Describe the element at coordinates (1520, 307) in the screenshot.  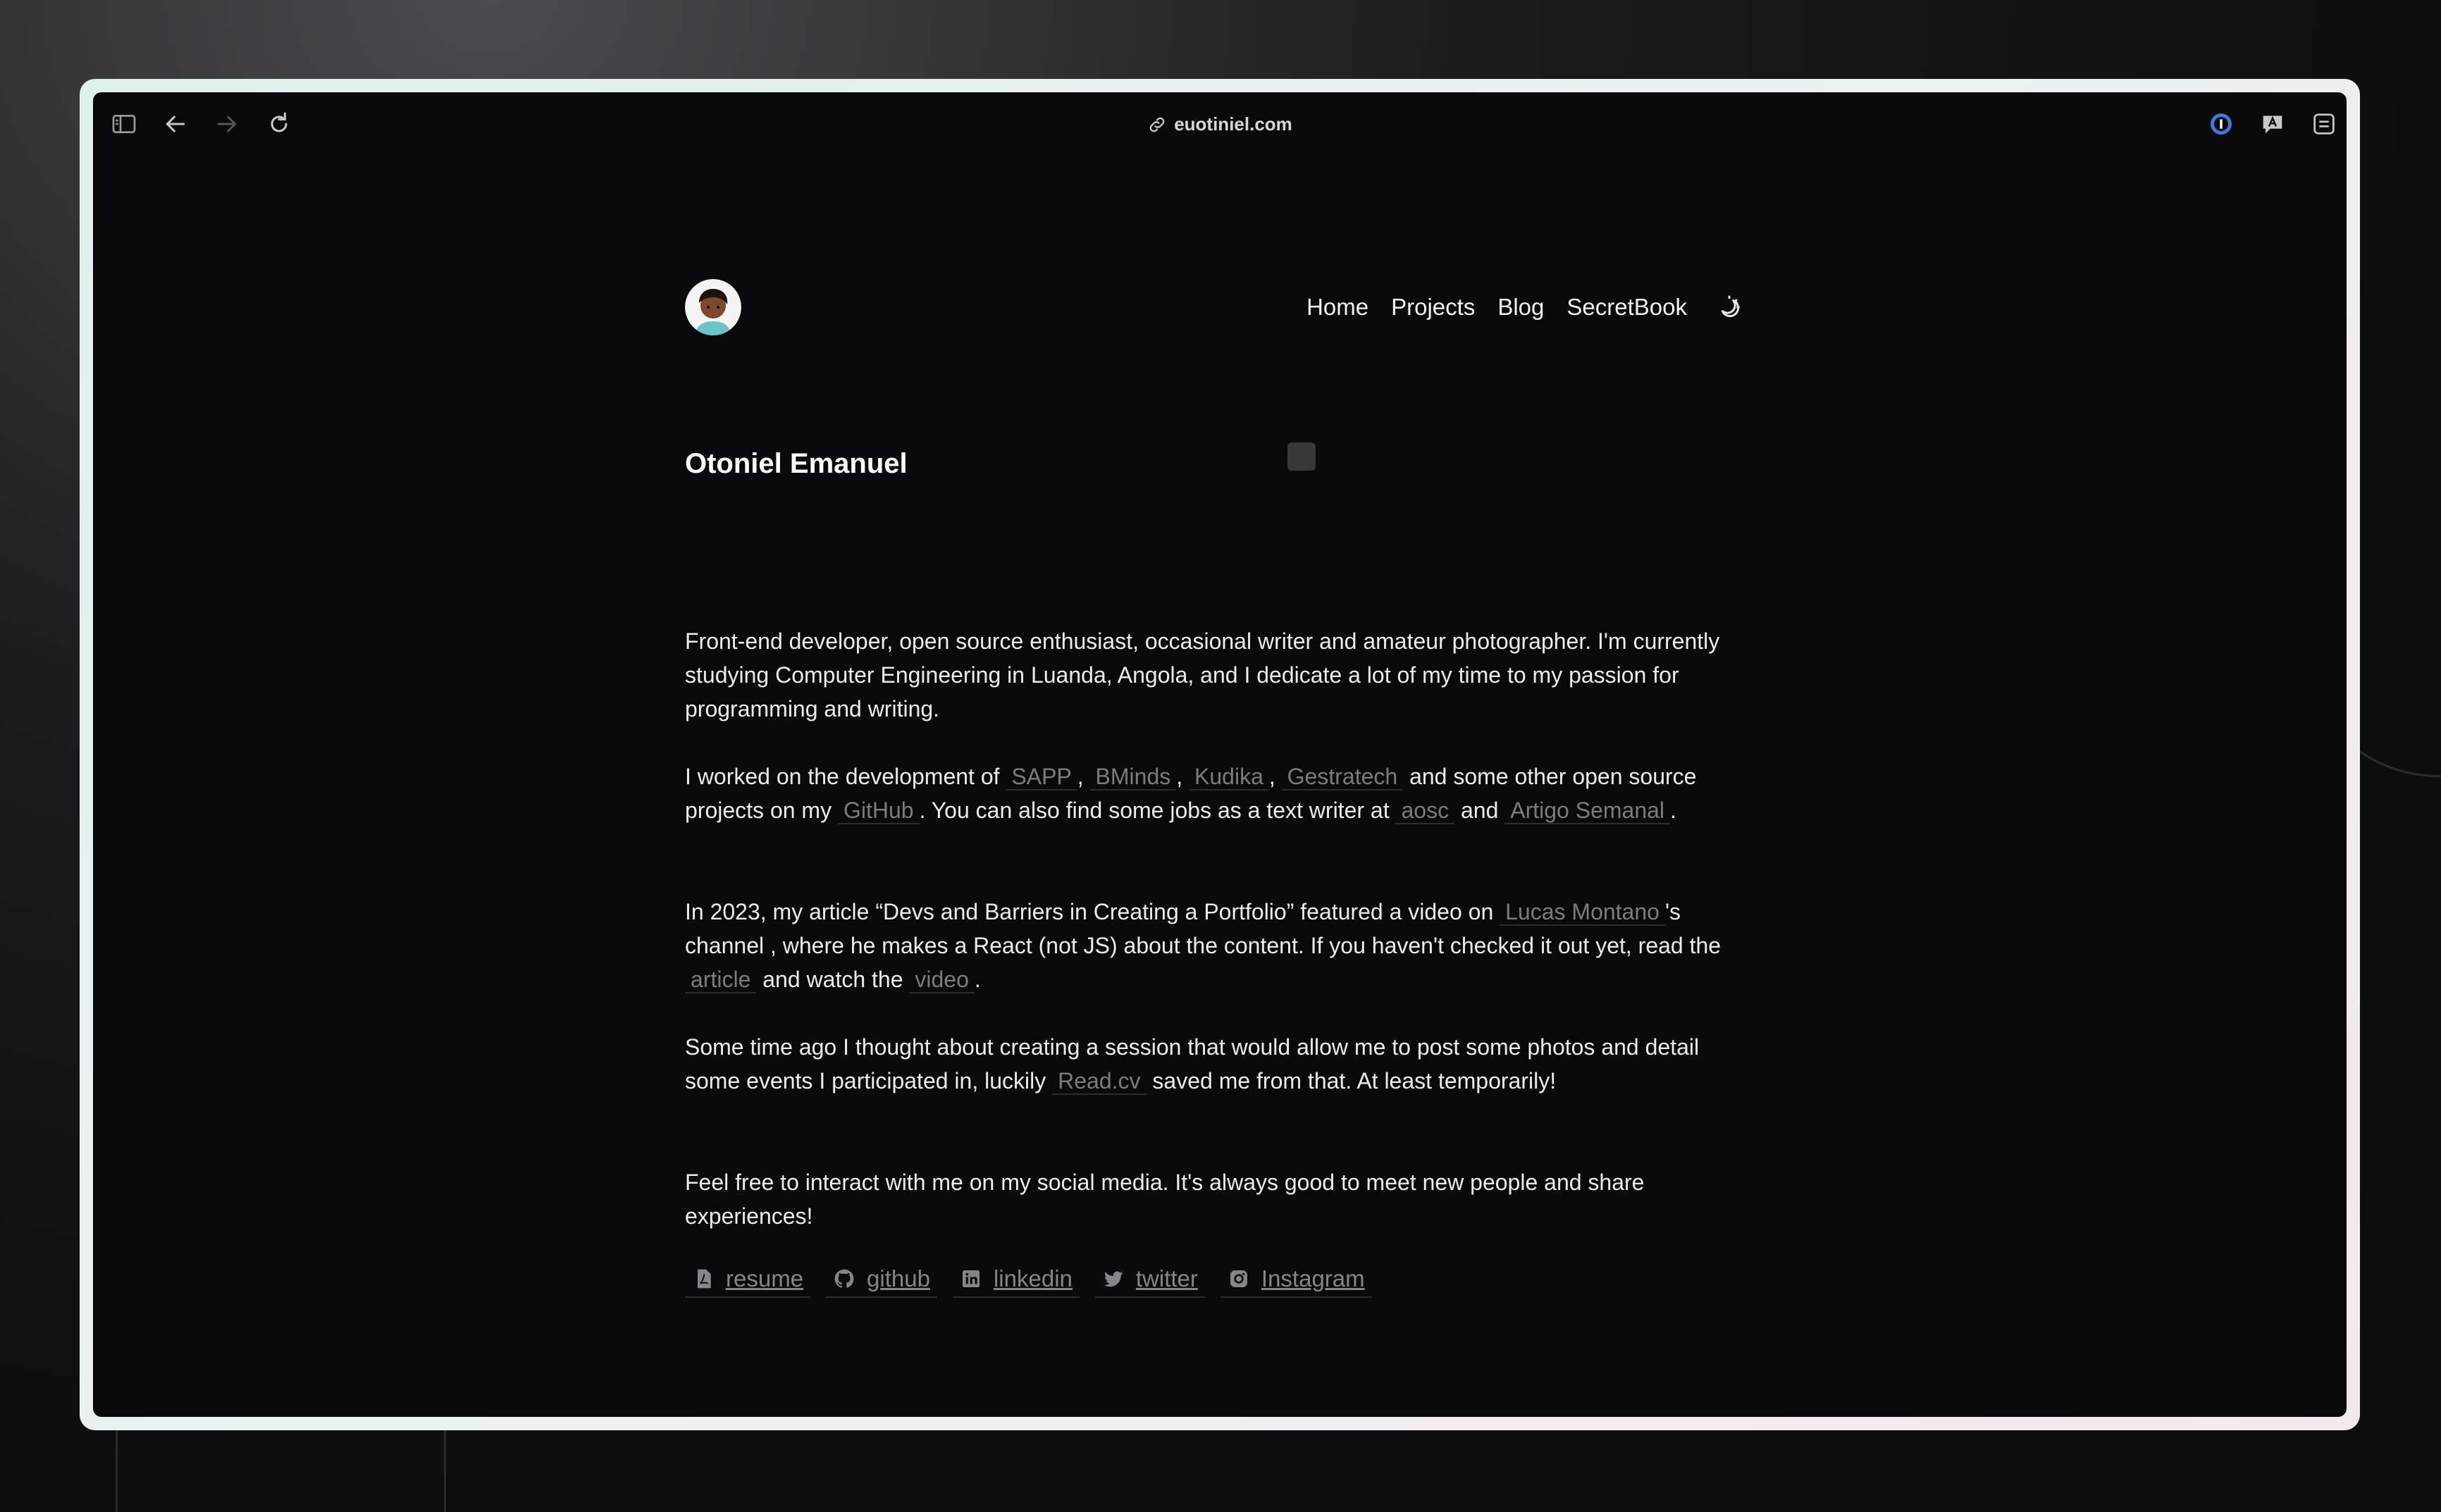
I see `nav-blog: Blog` at that location.